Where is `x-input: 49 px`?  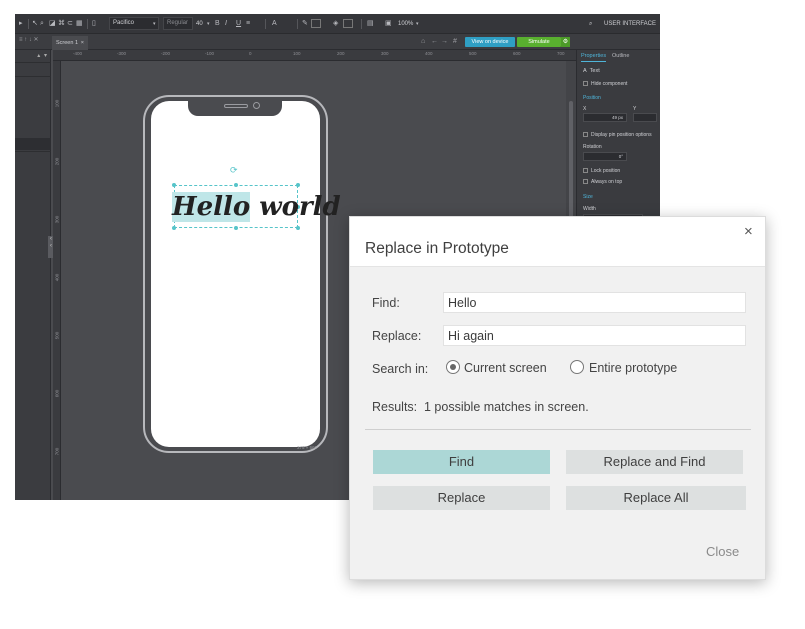
x-input: 49 px is located at coordinates (605, 117).